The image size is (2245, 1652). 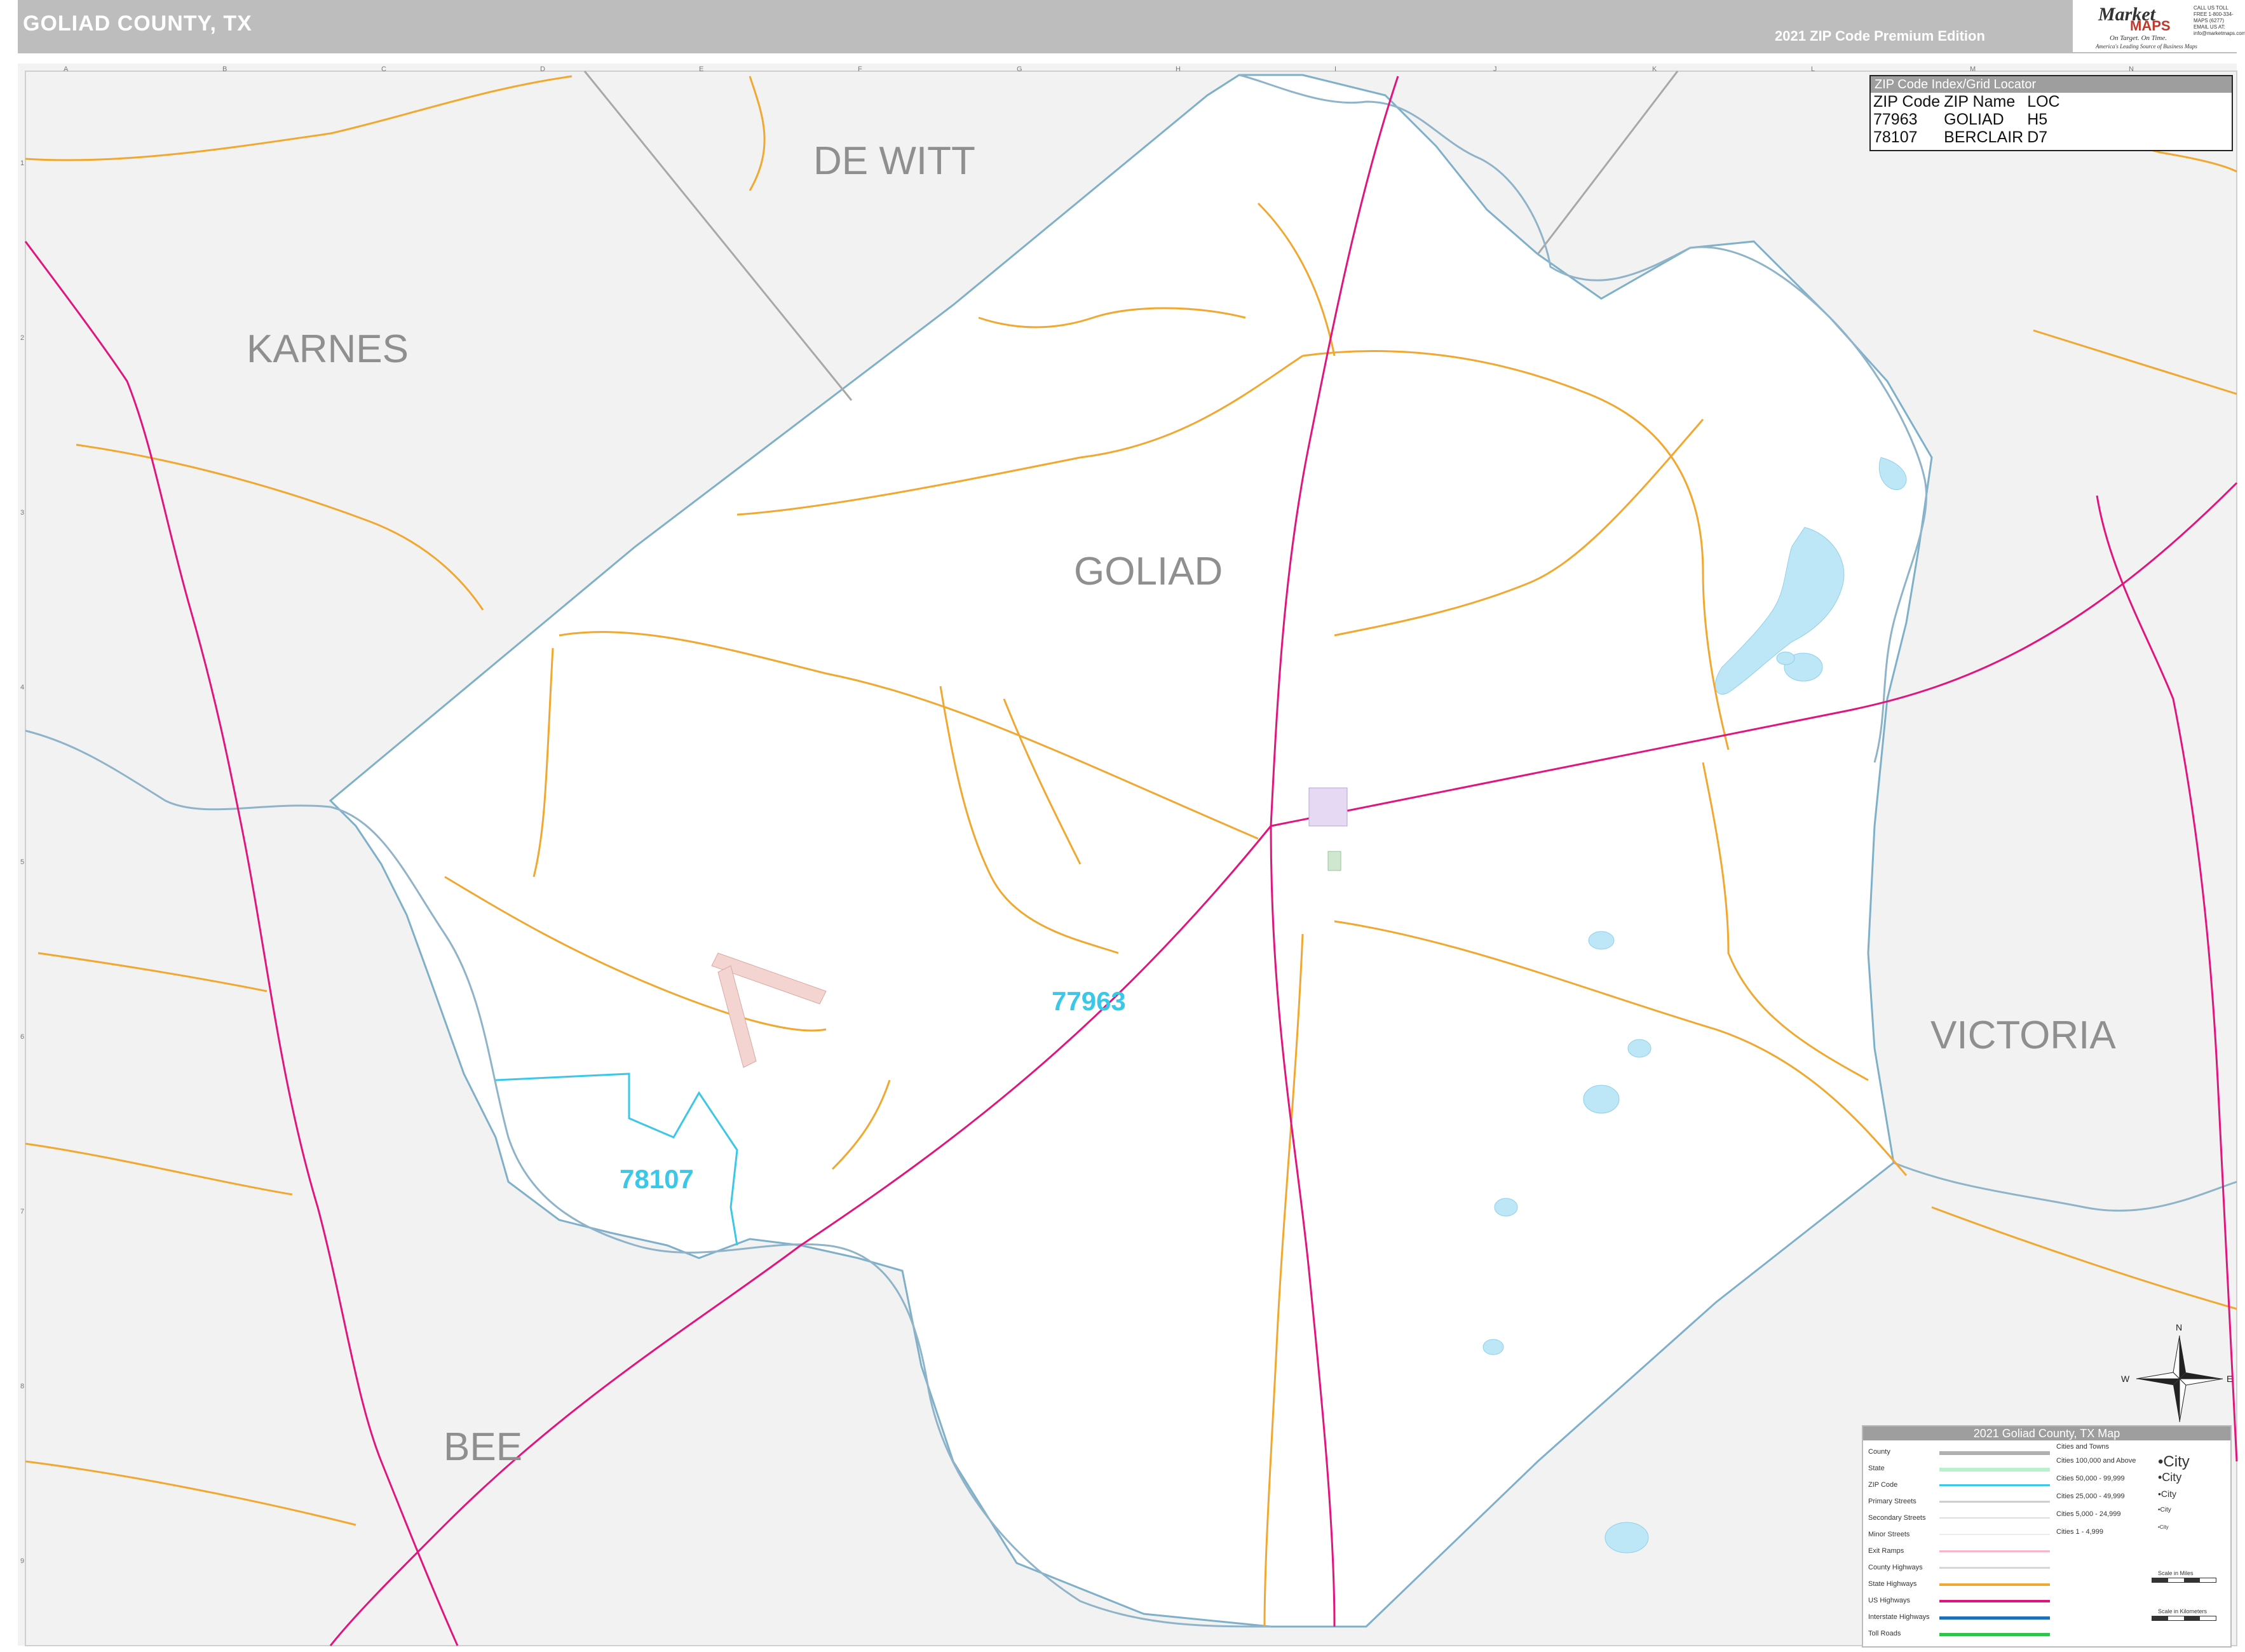 What do you see at coordinates (860, 69) in the screenshot?
I see `grid-col-f: F` at bounding box center [860, 69].